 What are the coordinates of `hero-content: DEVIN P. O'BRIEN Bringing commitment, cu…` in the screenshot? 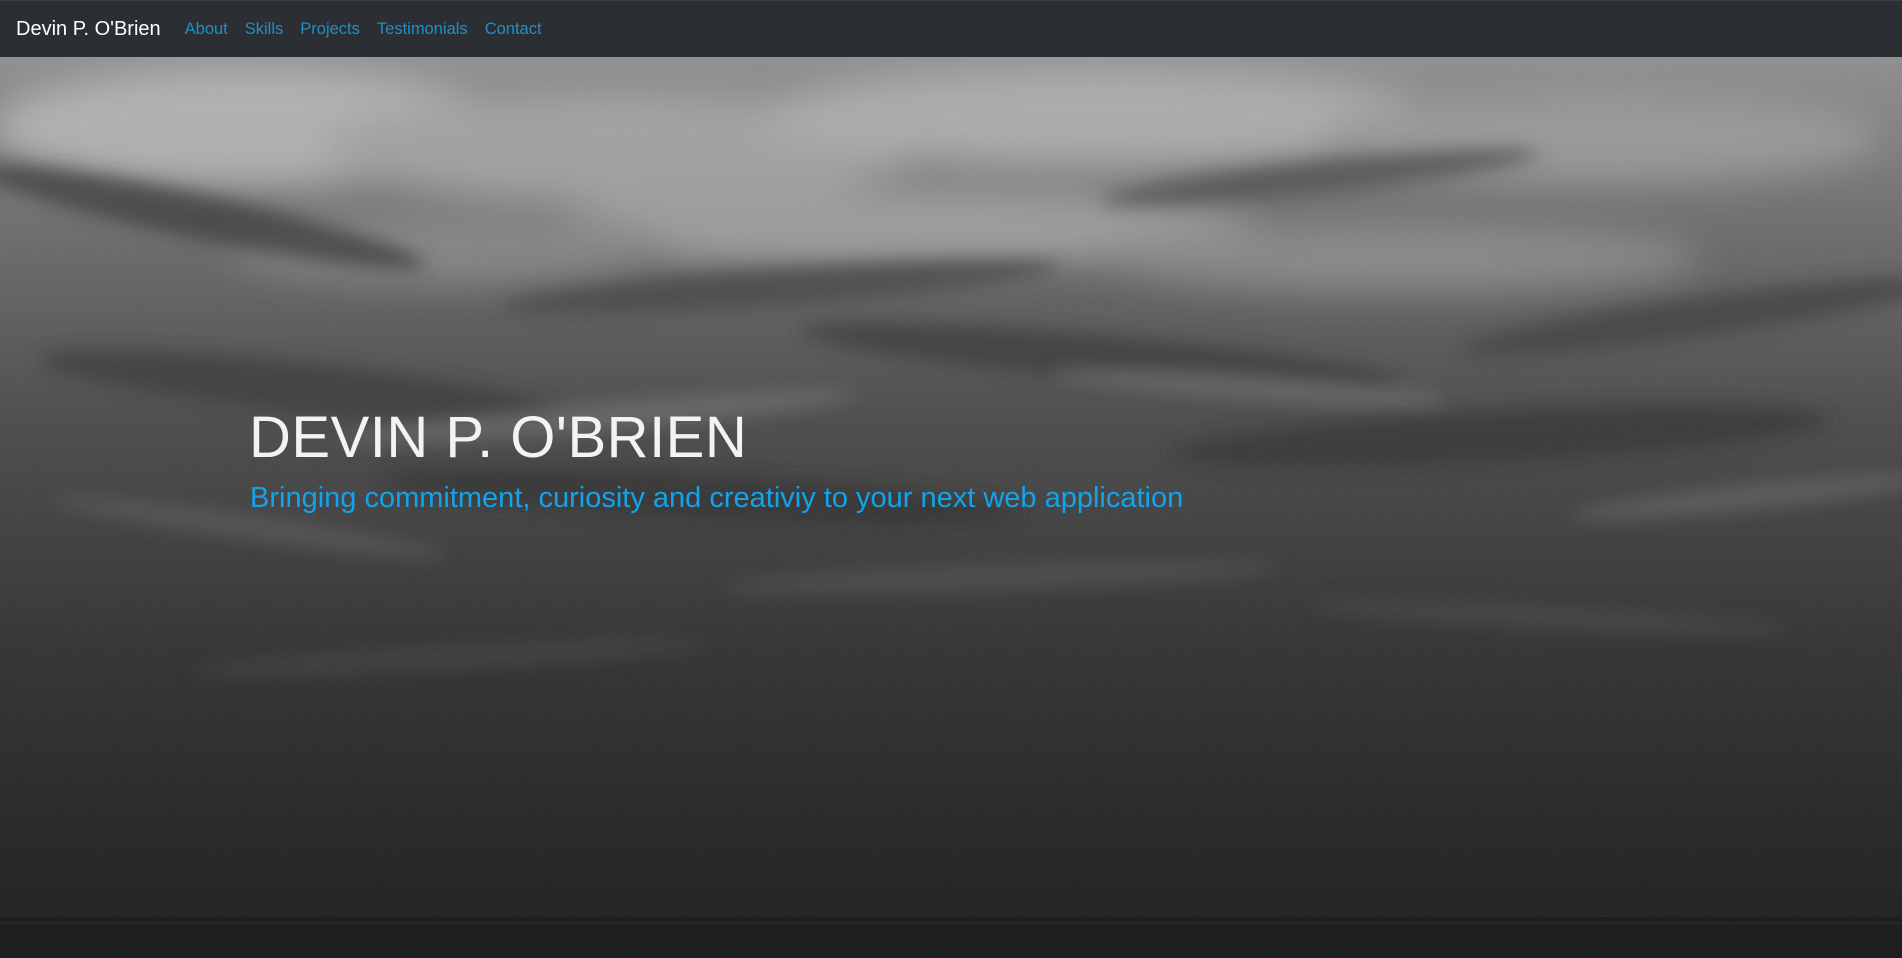 It's located at (716, 462).